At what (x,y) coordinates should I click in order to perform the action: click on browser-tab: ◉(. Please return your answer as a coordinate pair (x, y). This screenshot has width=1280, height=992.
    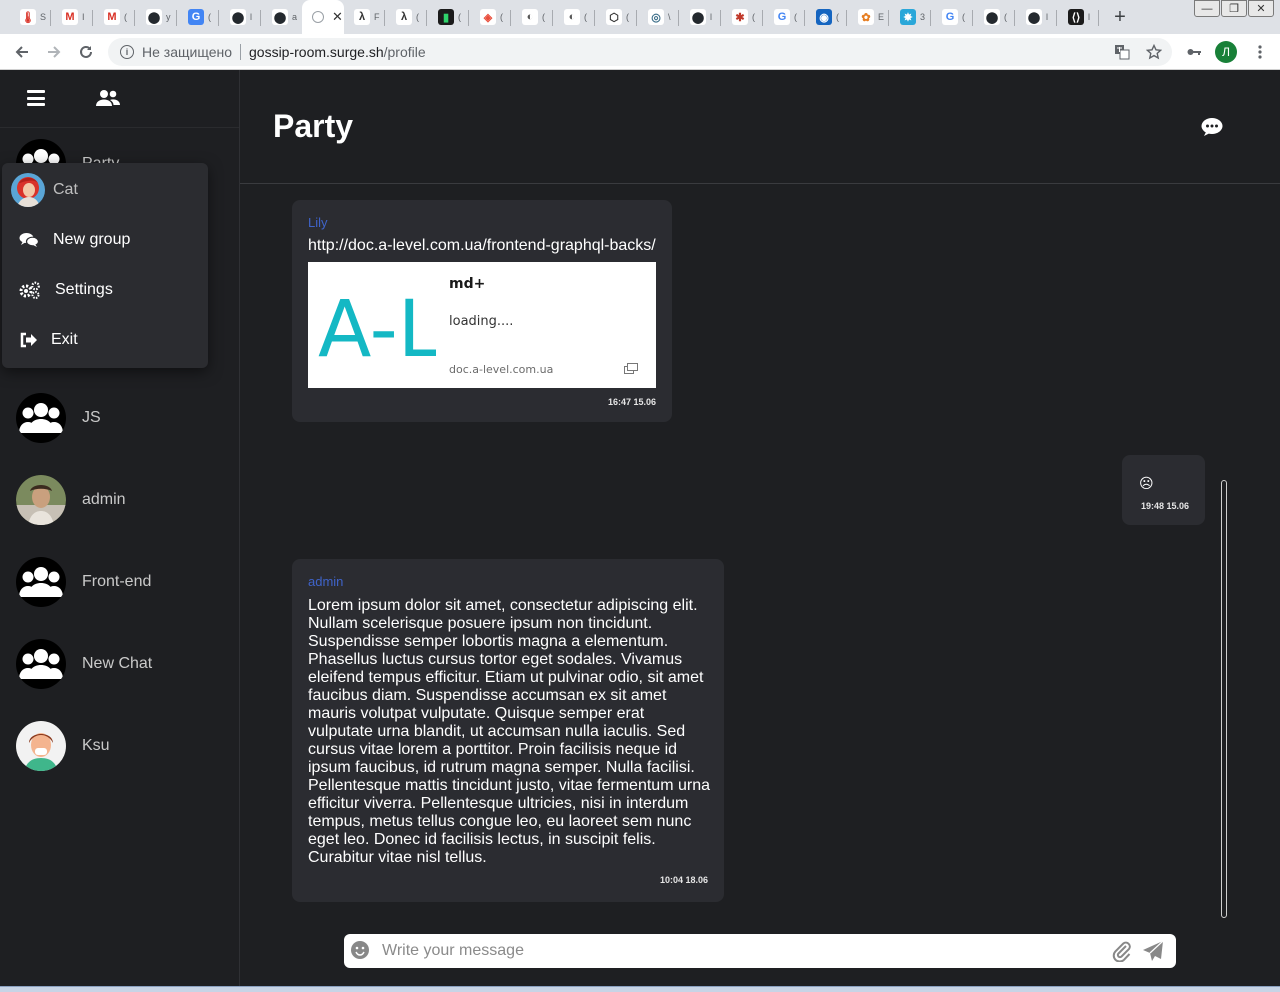
    Looking at the image, I should click on (826, 17).